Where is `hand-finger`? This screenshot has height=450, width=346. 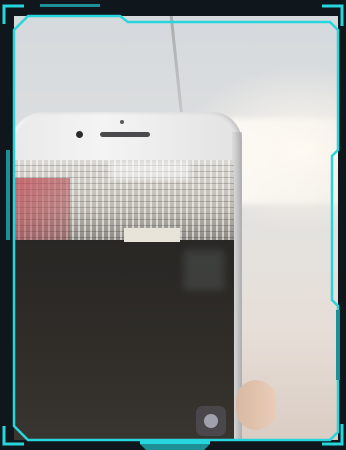 hand-finger is located at coordinates (256, 405).